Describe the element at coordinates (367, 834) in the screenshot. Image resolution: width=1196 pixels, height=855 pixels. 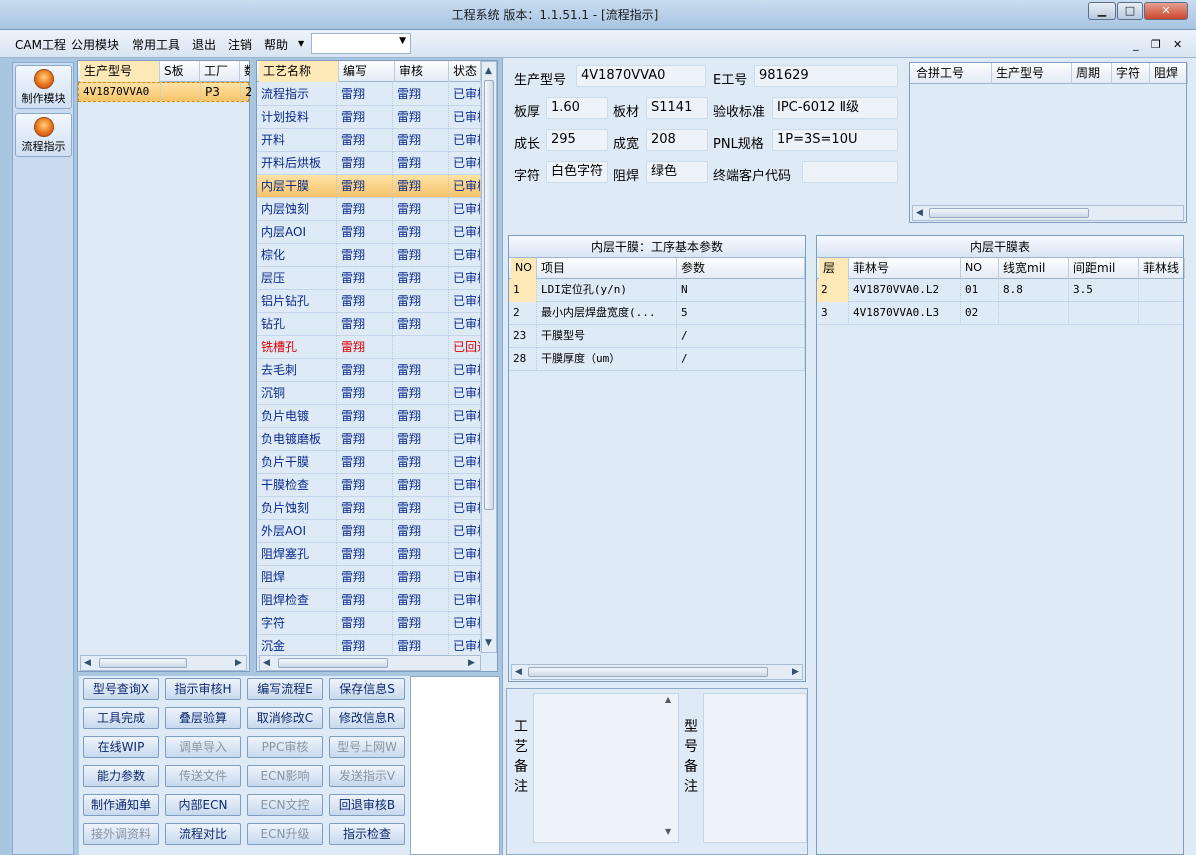
I see `action-button: 指示检查` at that location.